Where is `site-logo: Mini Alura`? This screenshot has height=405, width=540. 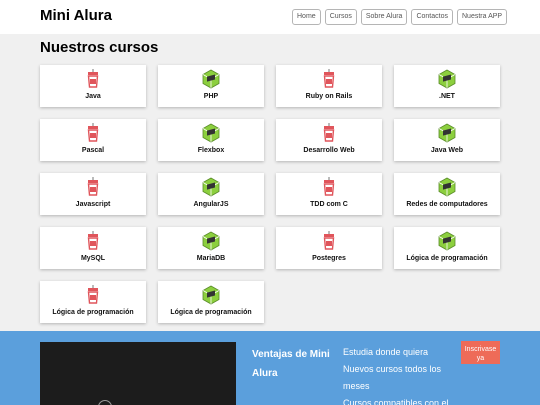 site-logo: Mini Alura is located at coordinates (76, 15).